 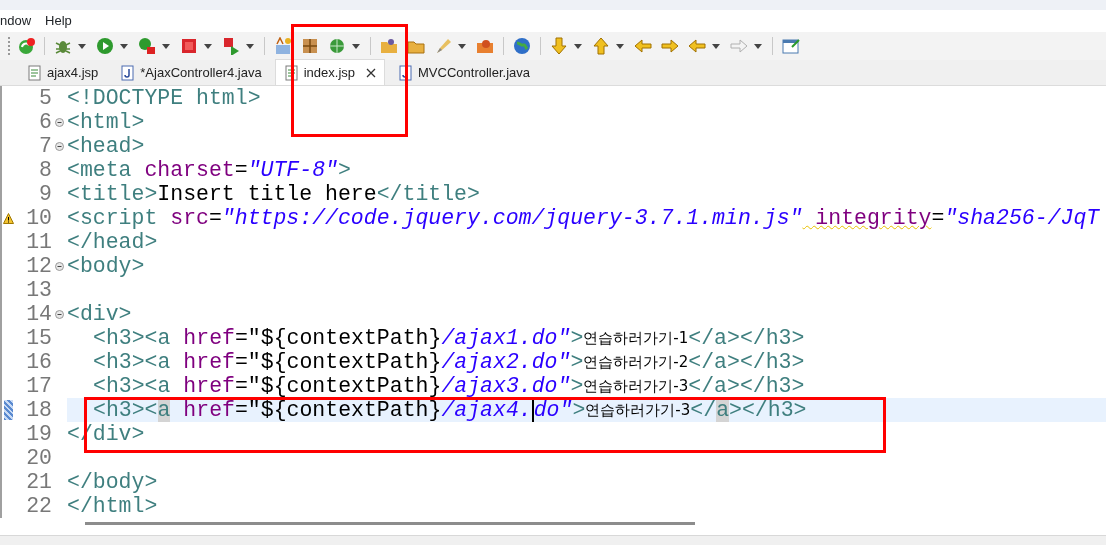 What do you see at coordinates (552, 410) in the screenshot?
I see `code-string: do"` at bounding box center [552, 410].